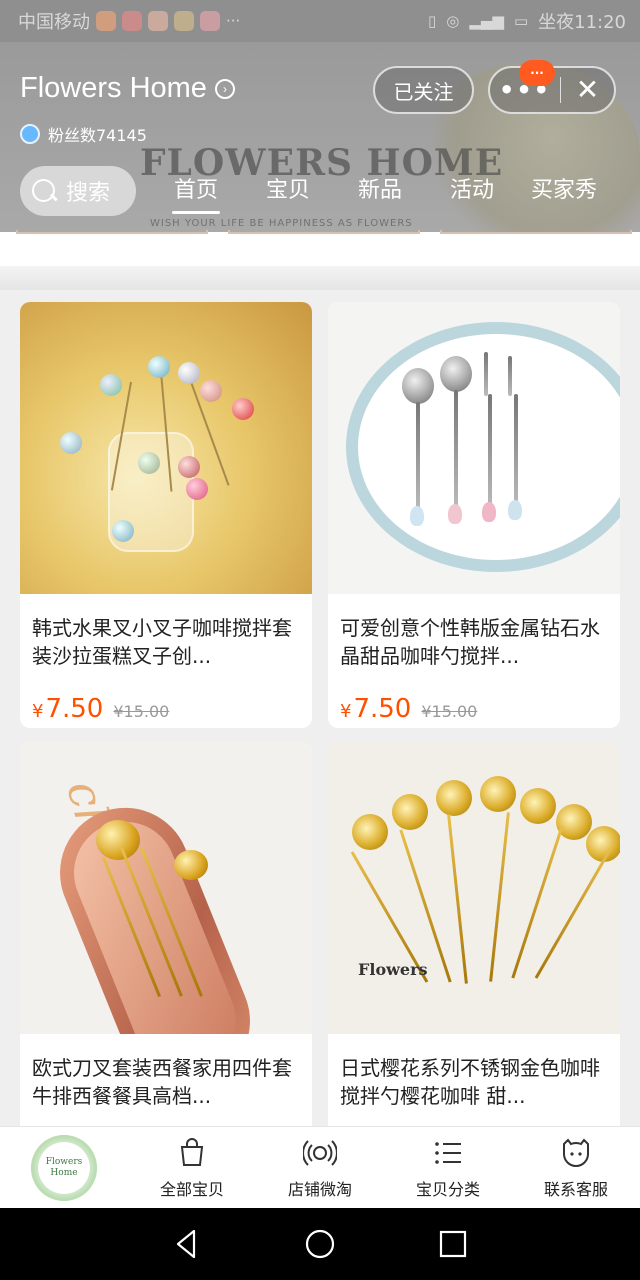 The image size is (640, 1280). Describe the element at coordinates (166, 448) in the screenshot. I see `product-image-fruit-forks` at that location.